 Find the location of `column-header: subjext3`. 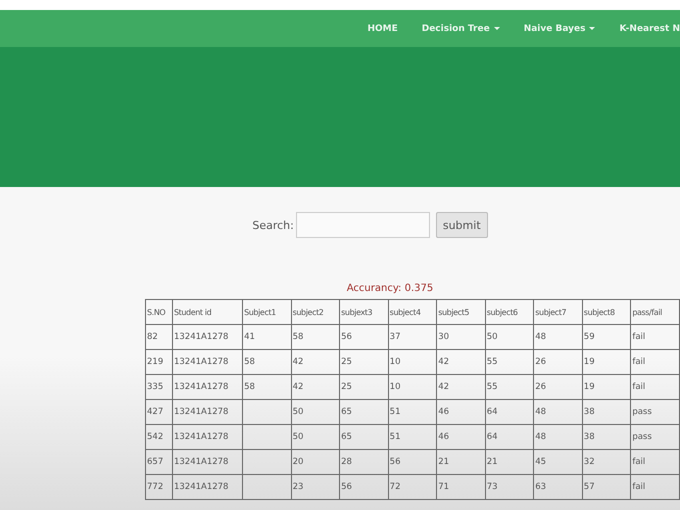

column-header: subjext3 is located at coordinates (364, 312).